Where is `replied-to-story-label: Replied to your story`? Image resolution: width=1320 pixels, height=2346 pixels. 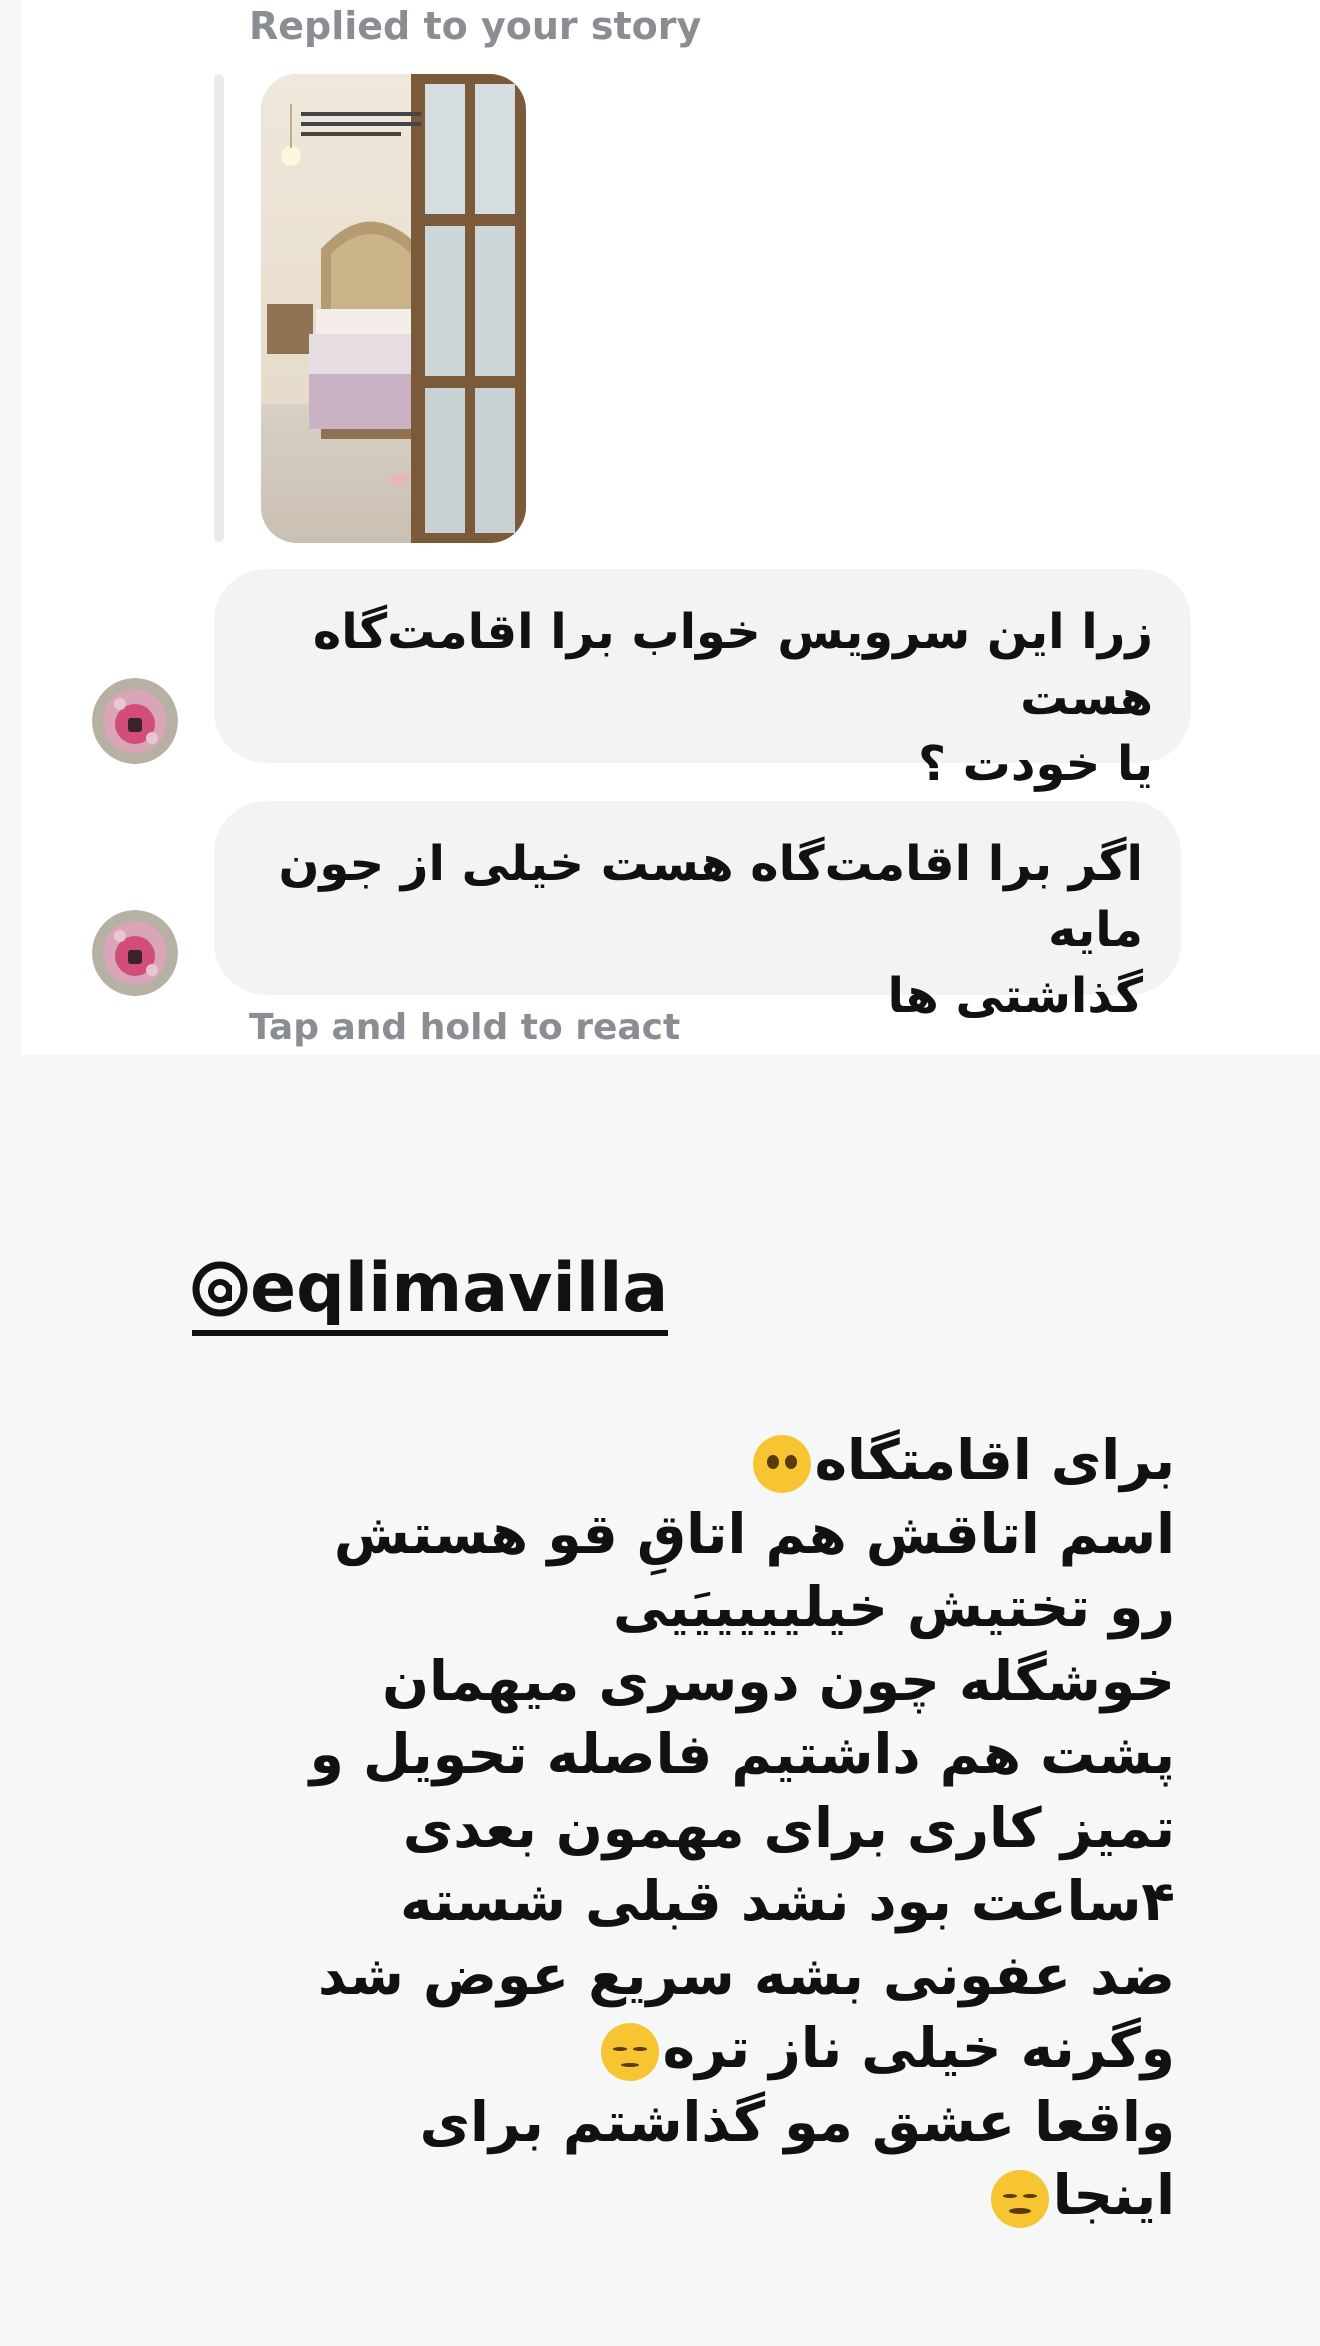 replied-to-story-label: Replied to your story is located at coordinates (475, 26).